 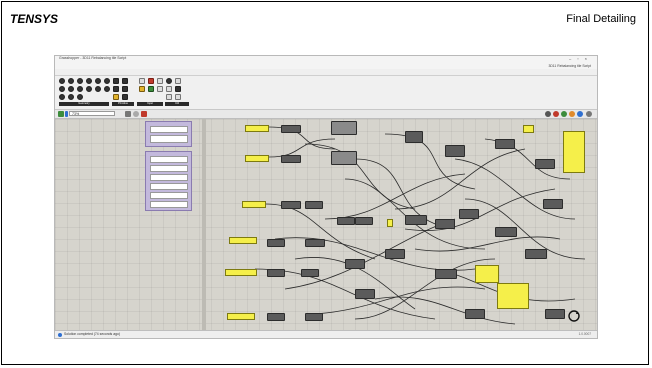 I want to click on vector-icon, so click(x=71, y=81).